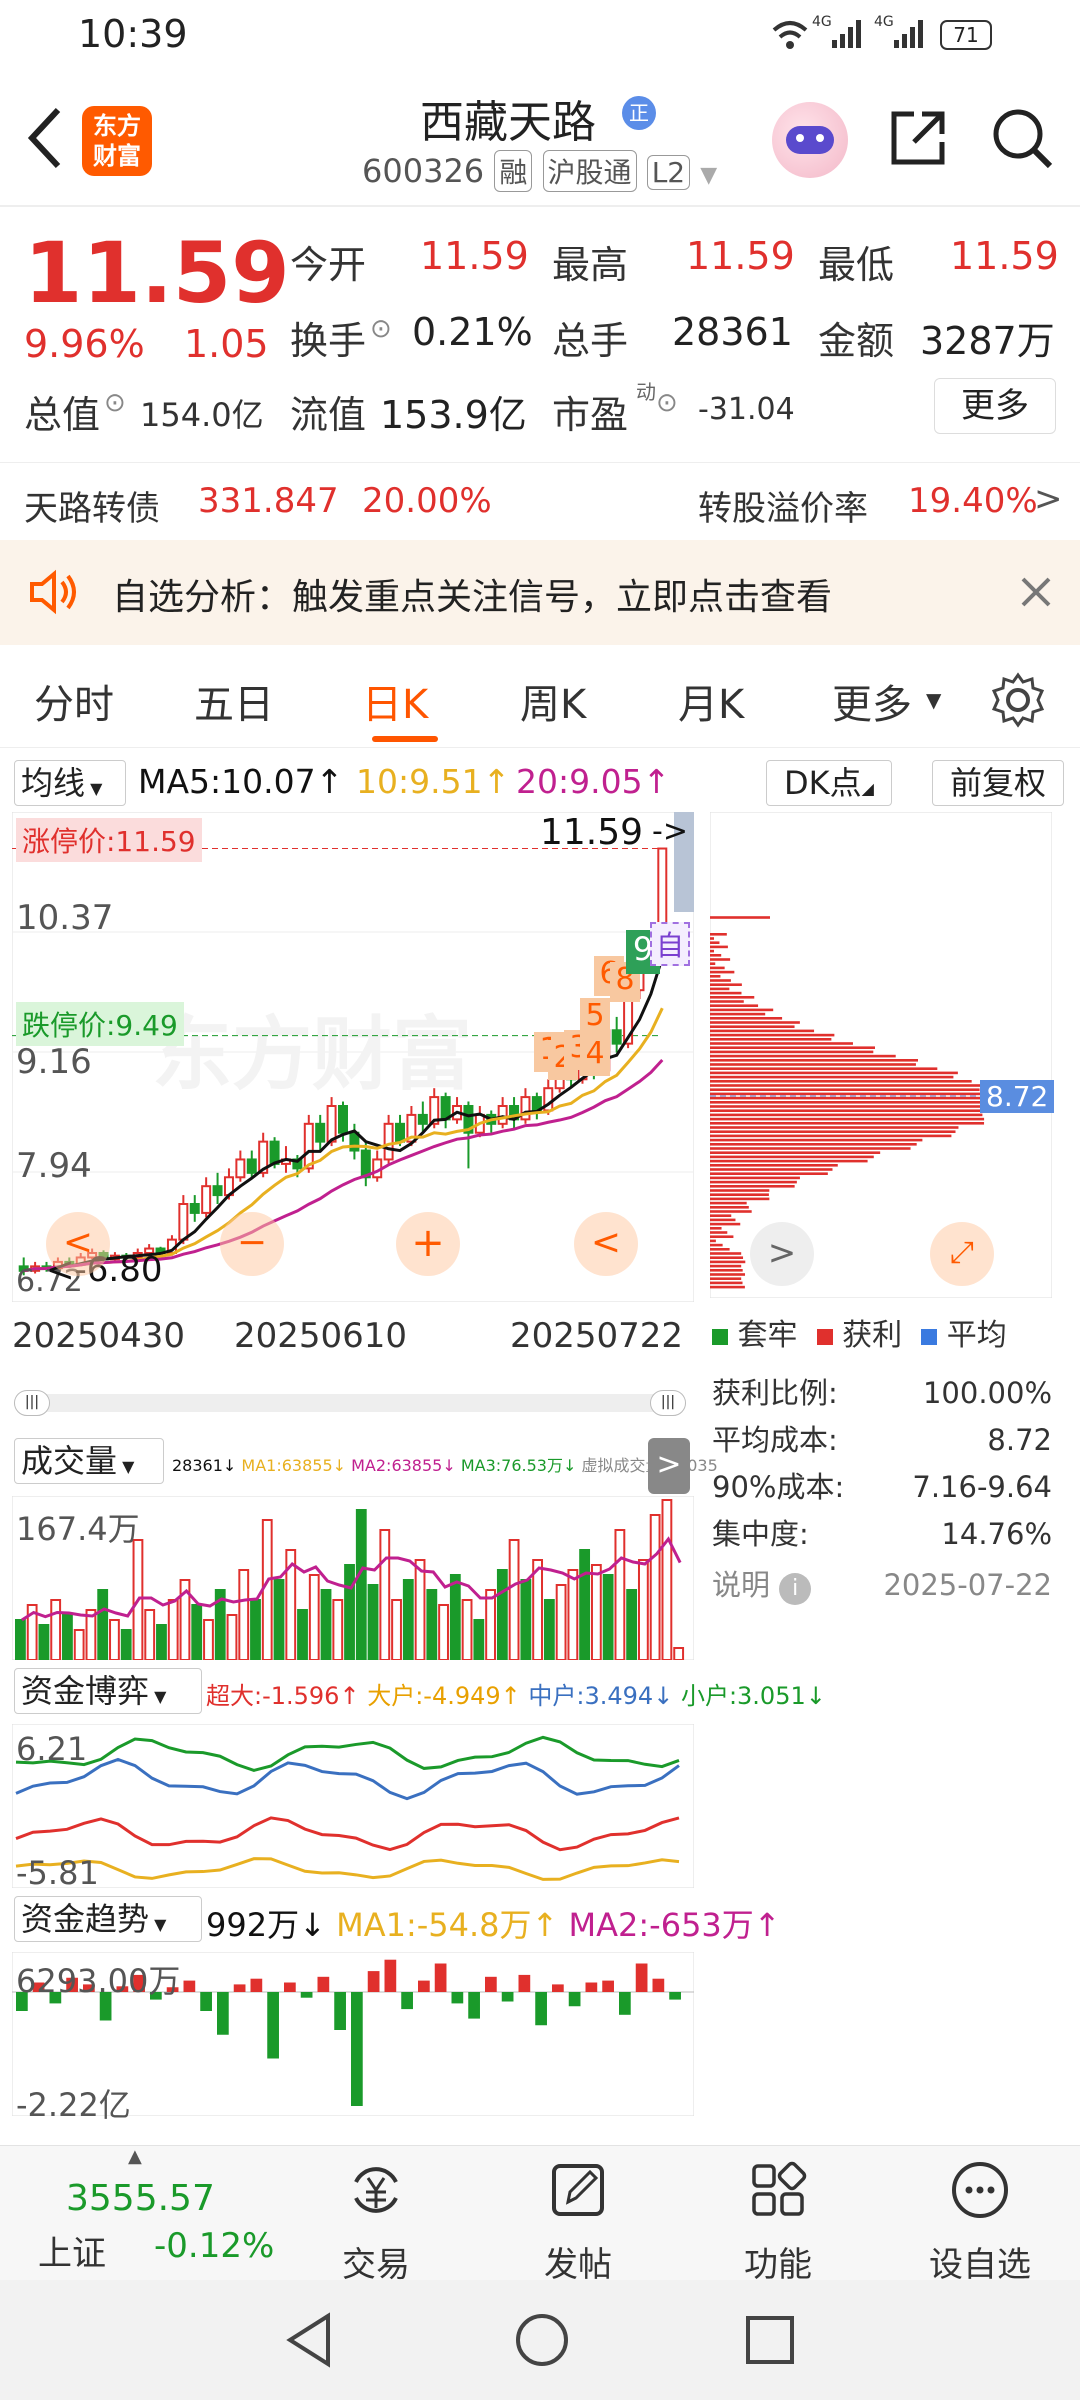  What do you see at coordinates (670, 944) in the screenshot?
I see `side-tag: 自` at bounding box center [670, 944].